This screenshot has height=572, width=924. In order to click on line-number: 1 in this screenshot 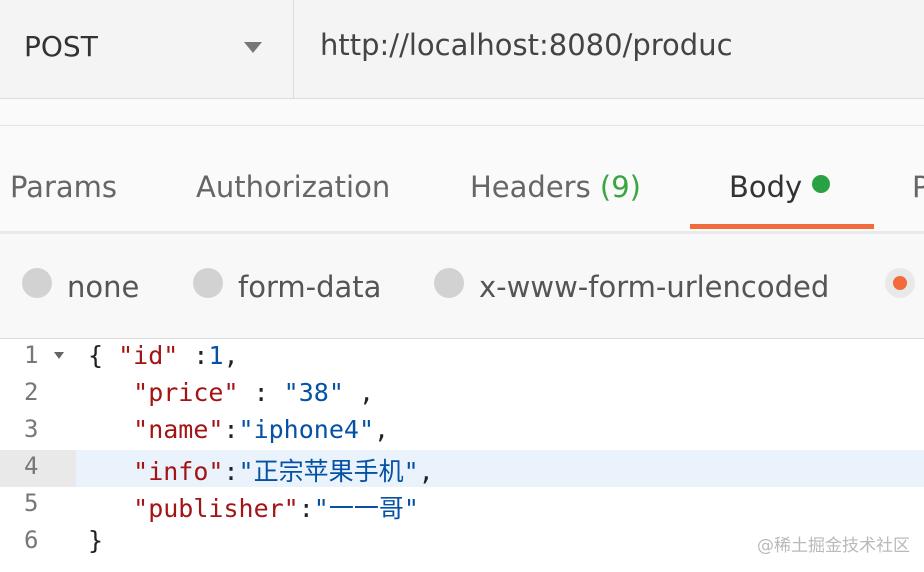, I will do `click(31, 355)`.